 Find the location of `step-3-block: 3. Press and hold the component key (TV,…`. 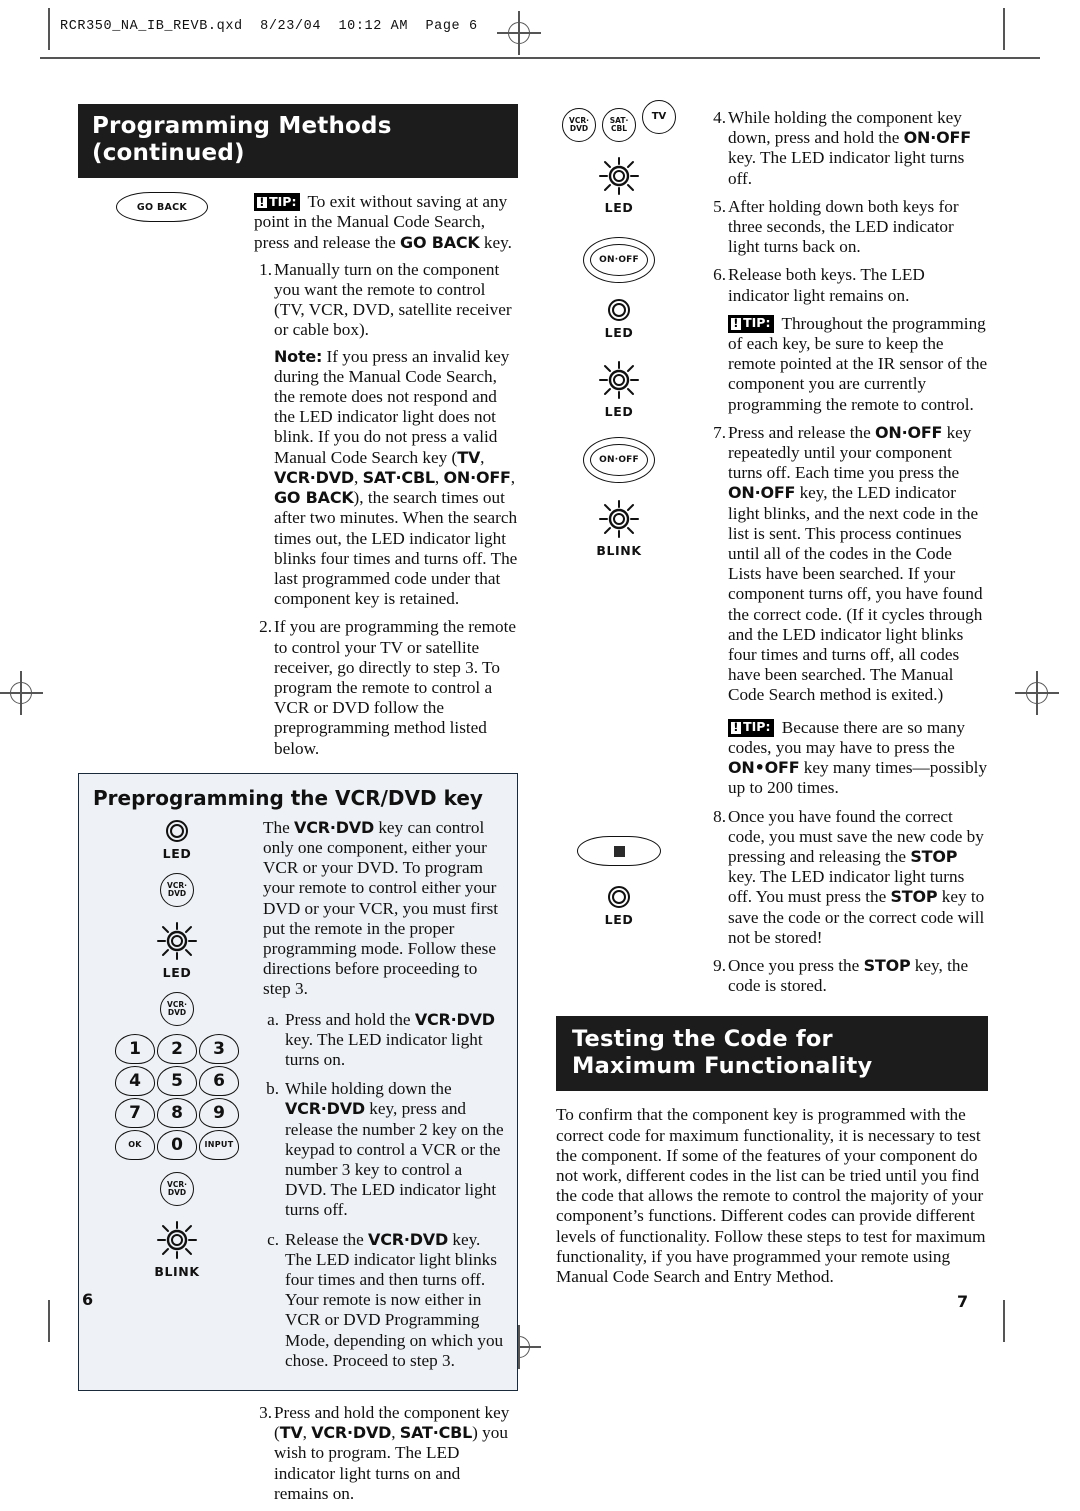

step-3-block: 3. Press and hold the component key (TV,… is located at coordinates (386, 1453).